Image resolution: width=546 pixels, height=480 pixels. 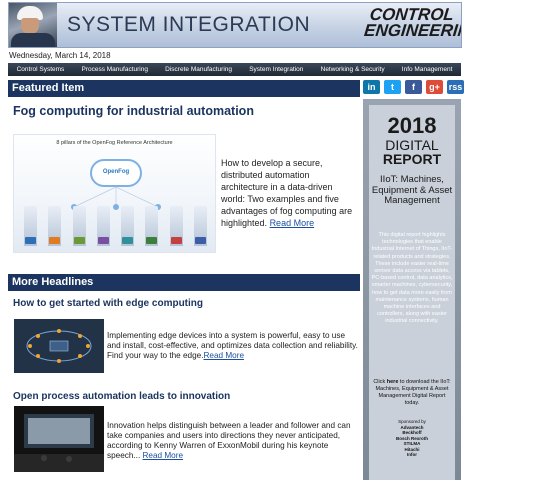 I want to click on nav-item-control-systems: Control Systems, so click(x=41, y=69).